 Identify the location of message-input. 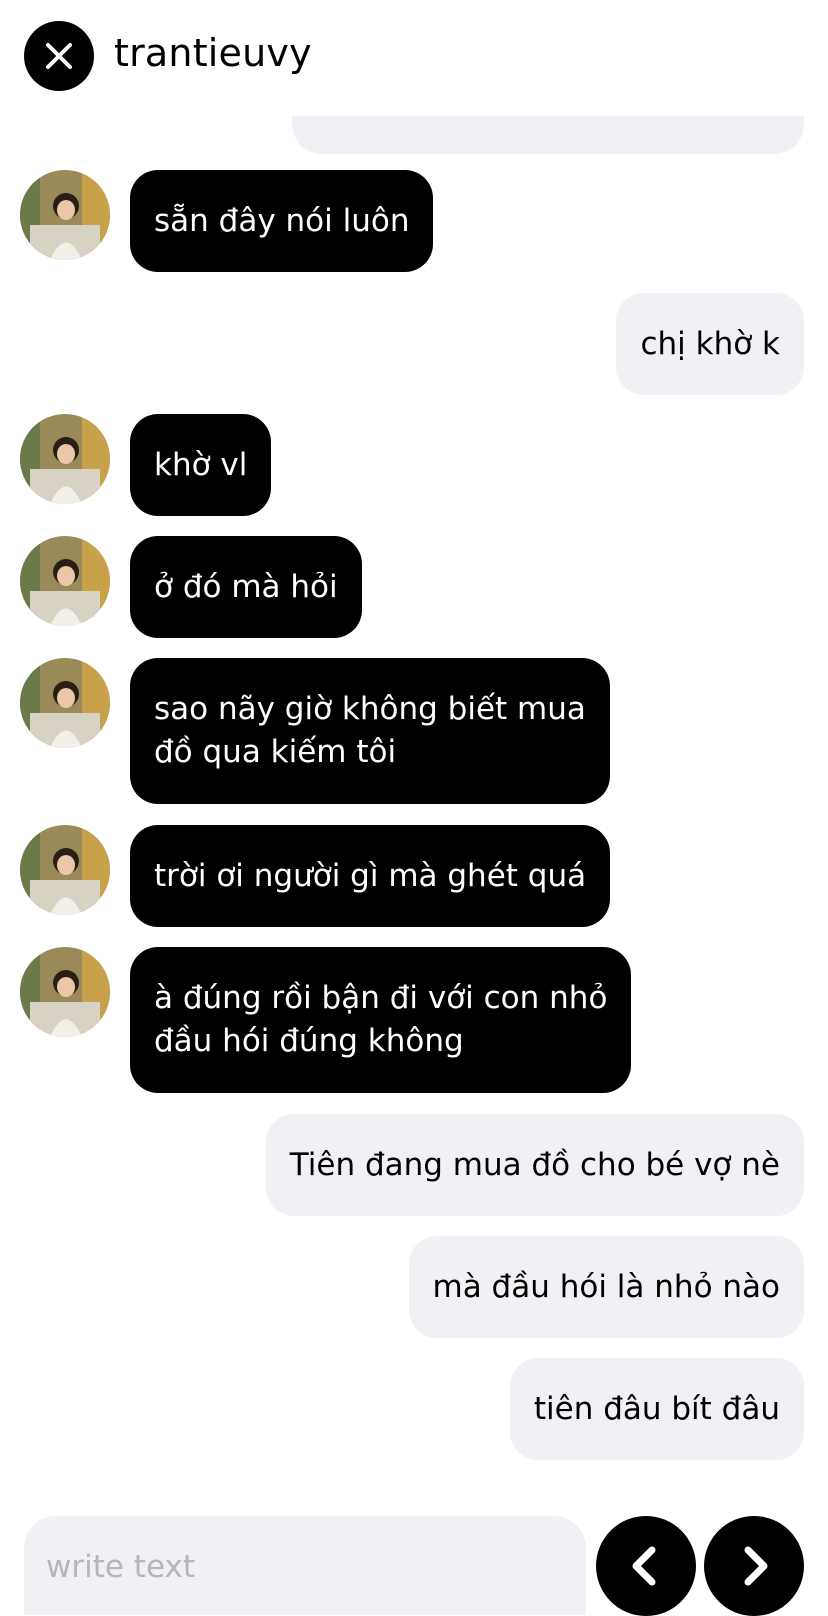
(306, 1567).